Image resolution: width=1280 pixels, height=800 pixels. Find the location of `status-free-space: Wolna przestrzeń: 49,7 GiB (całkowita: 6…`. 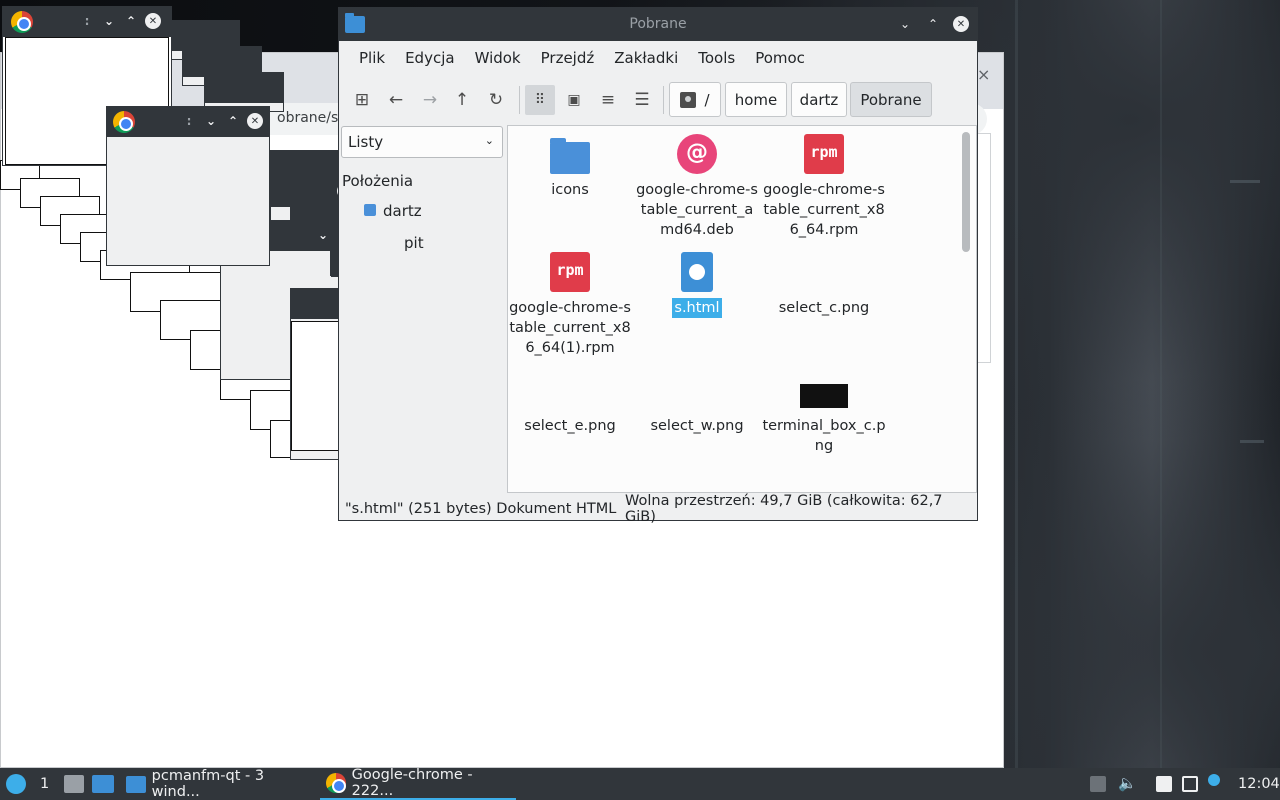

status-free-space: Wolna przestrzeń: 49,7 GiB (całkowita: 6… is located at coordinates (784, 509).